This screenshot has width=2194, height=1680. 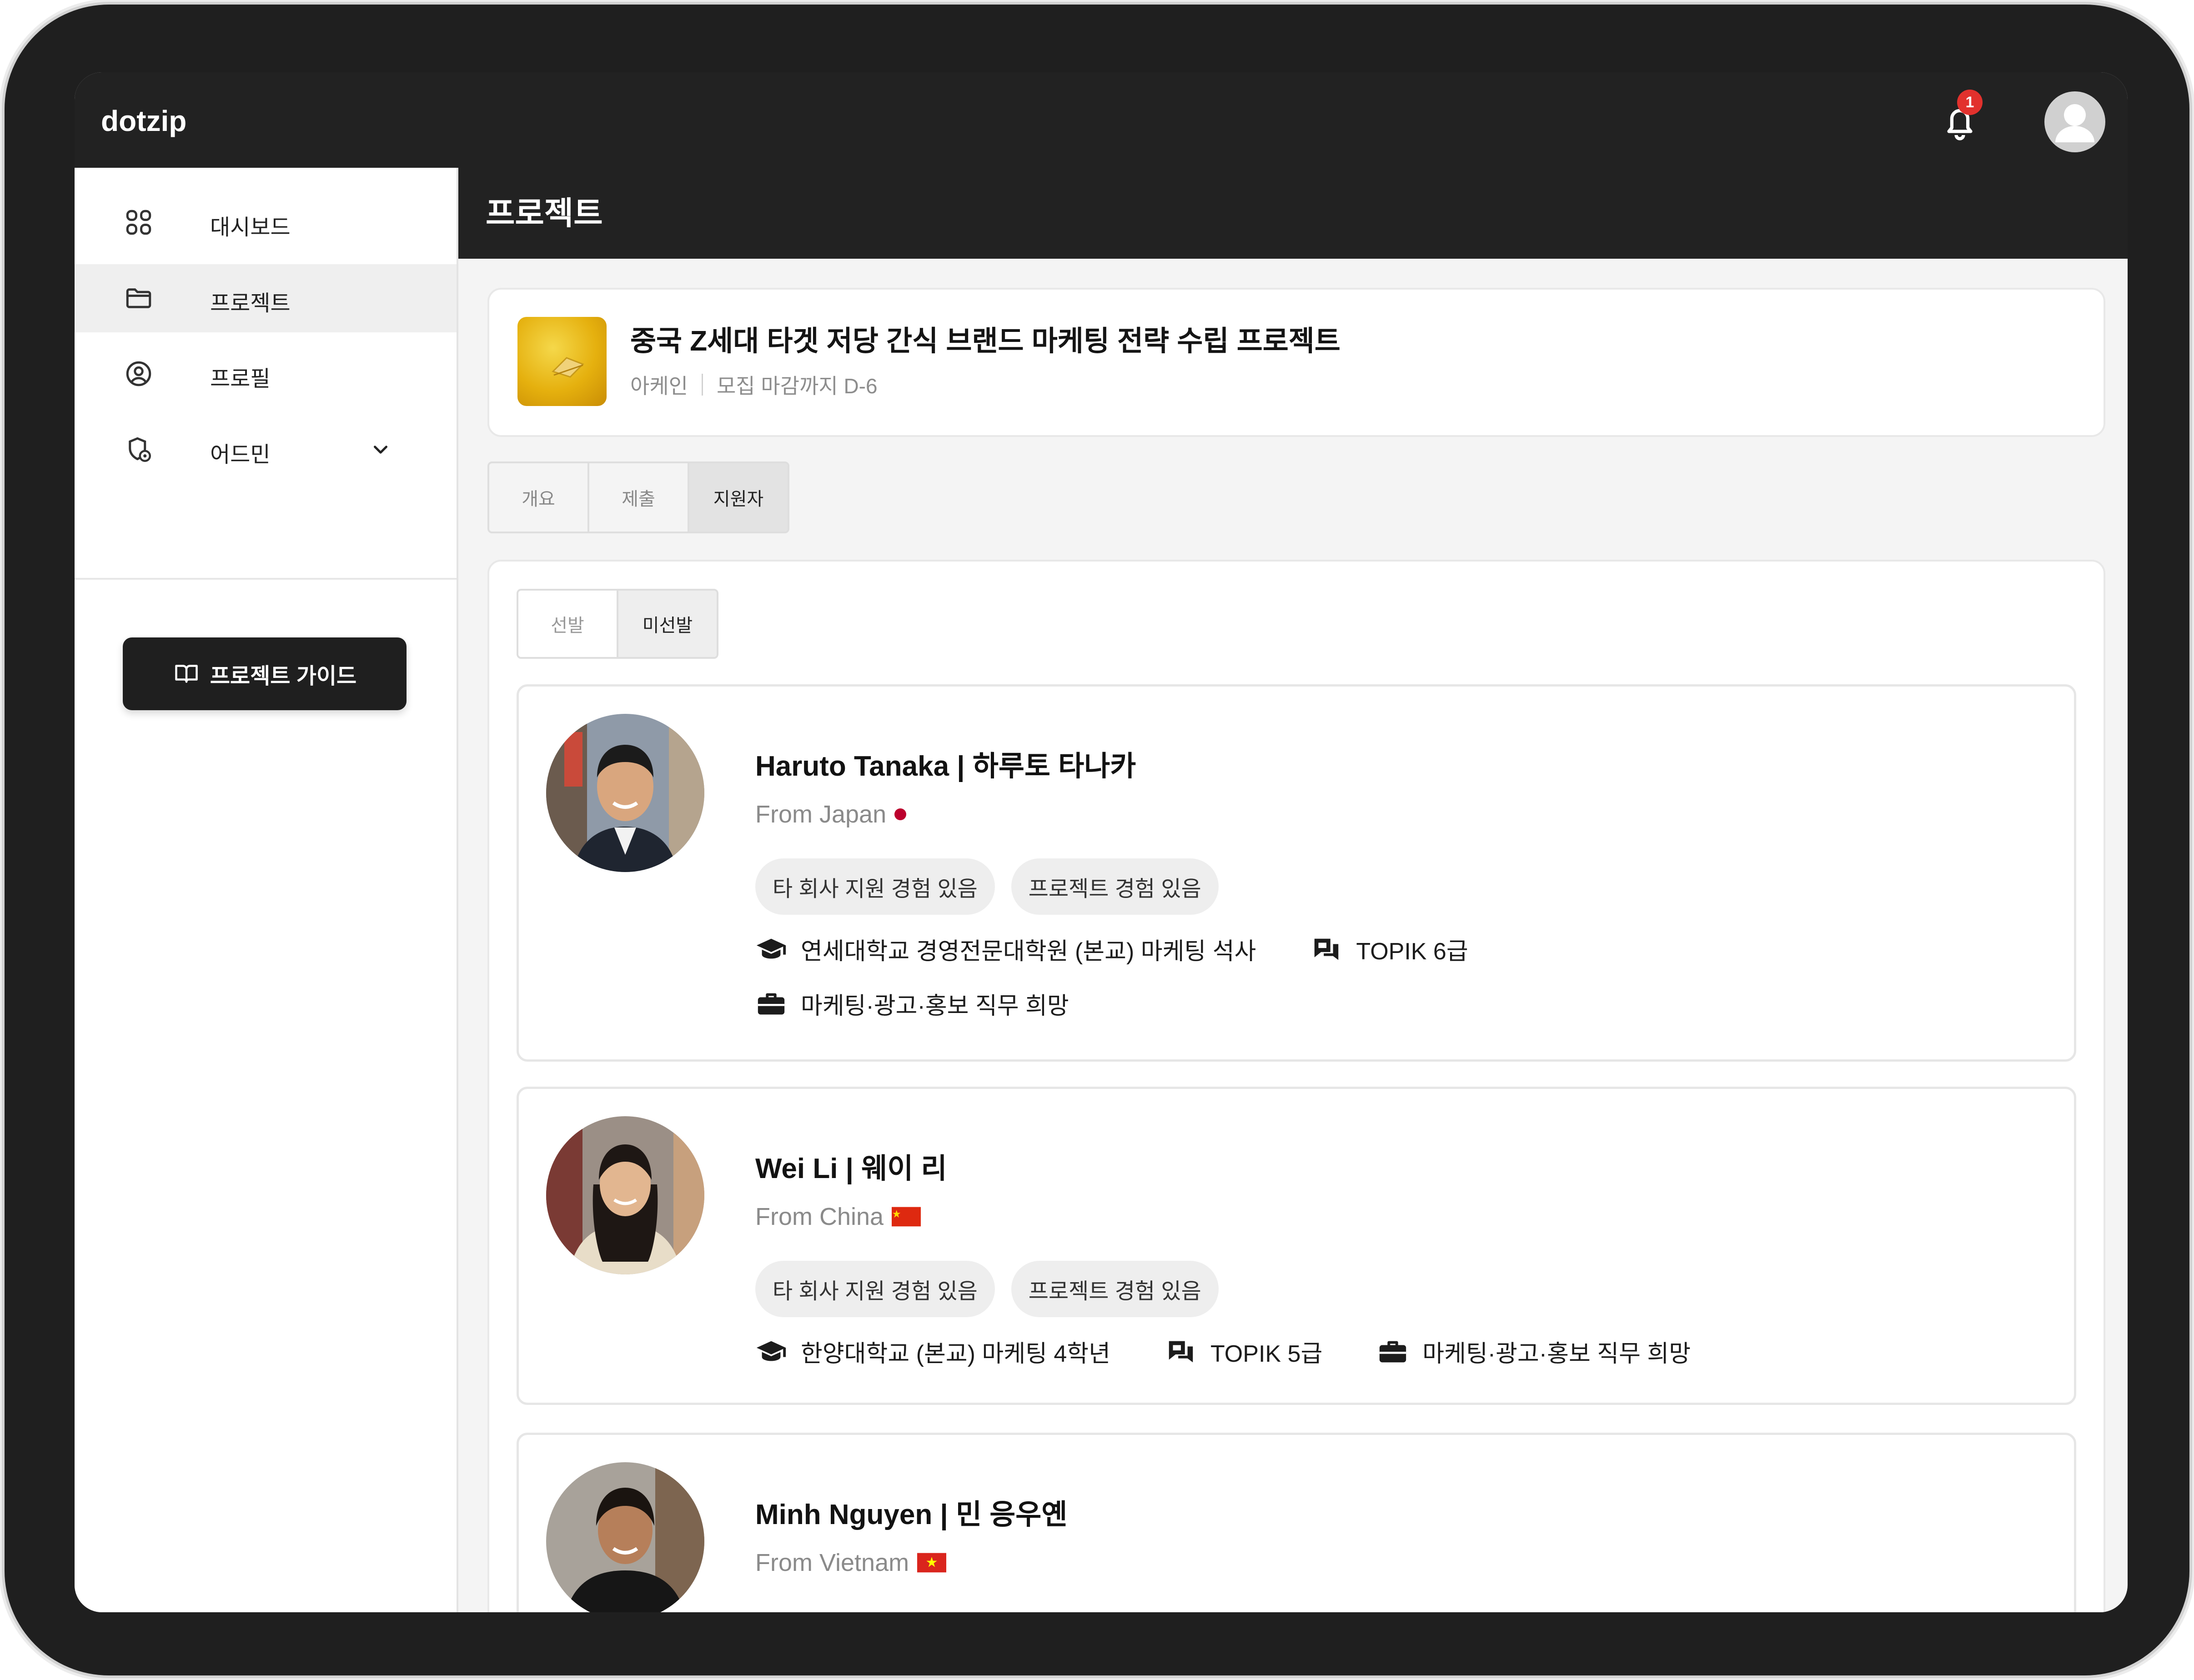 I want to click on tab-submission: 제출, so click(x=639, y=497).